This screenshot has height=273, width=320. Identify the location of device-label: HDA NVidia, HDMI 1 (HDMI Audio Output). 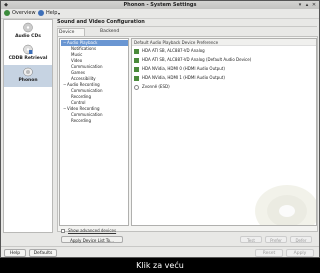
(183, 77).